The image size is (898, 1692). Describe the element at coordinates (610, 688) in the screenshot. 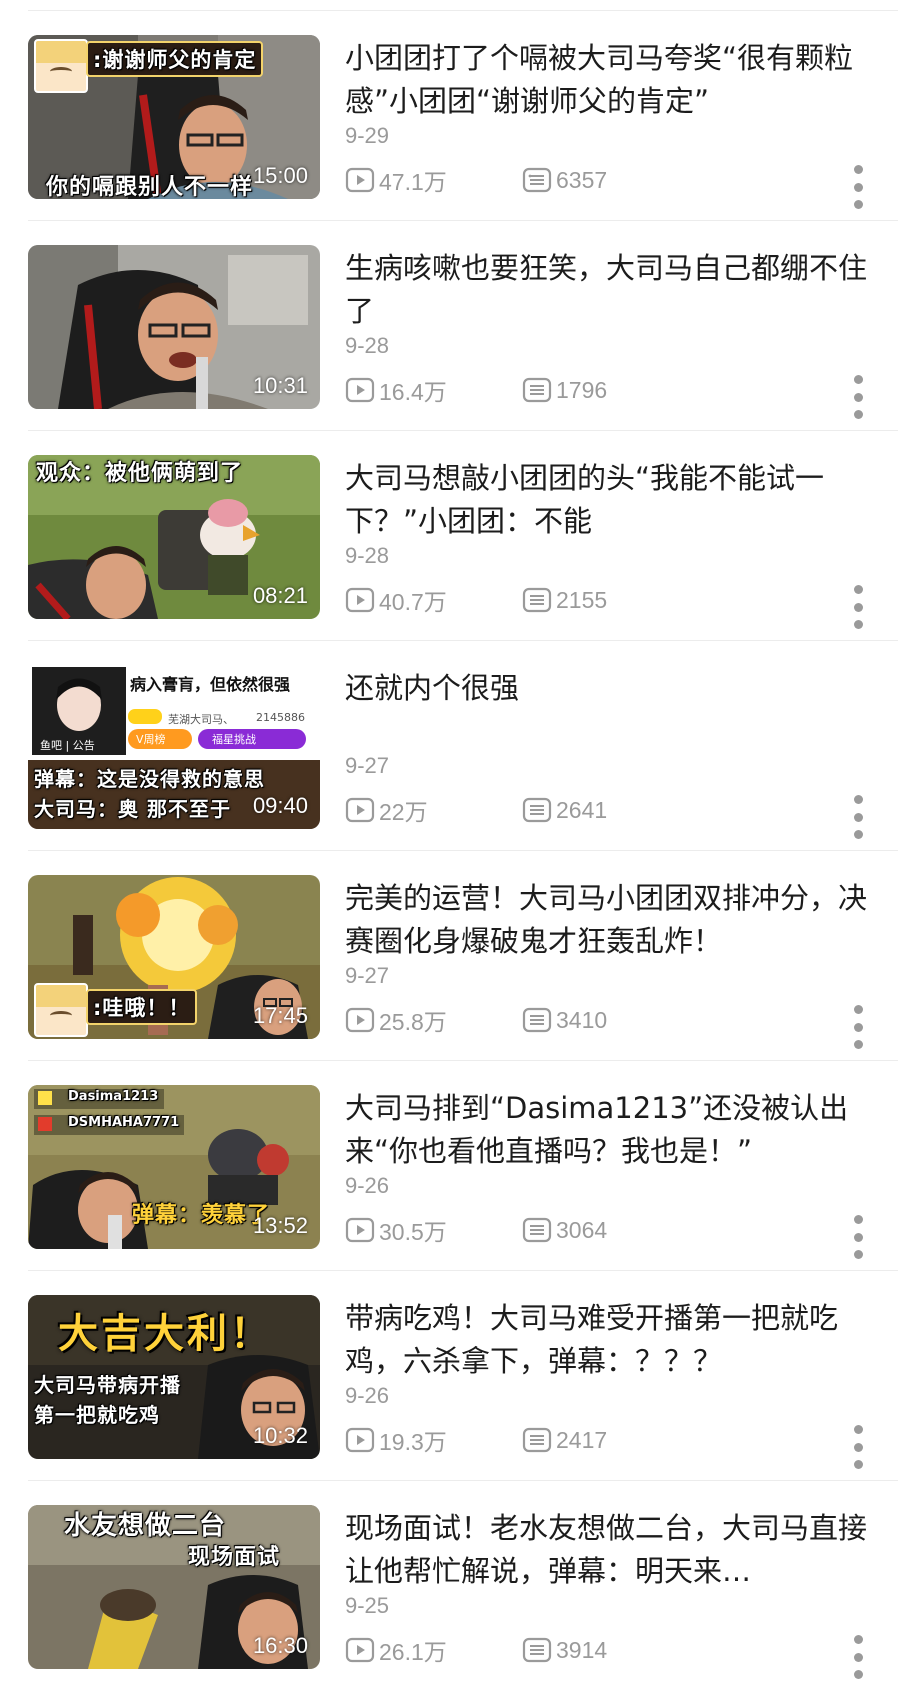

I see `video-title: 还就内个很强` at that location.